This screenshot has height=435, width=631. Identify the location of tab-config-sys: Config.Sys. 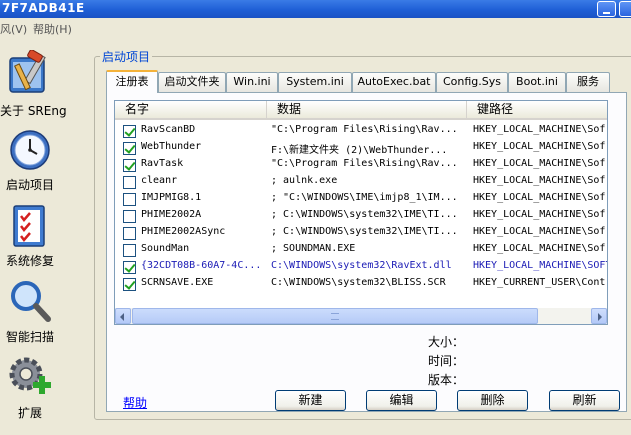
(472, 82).